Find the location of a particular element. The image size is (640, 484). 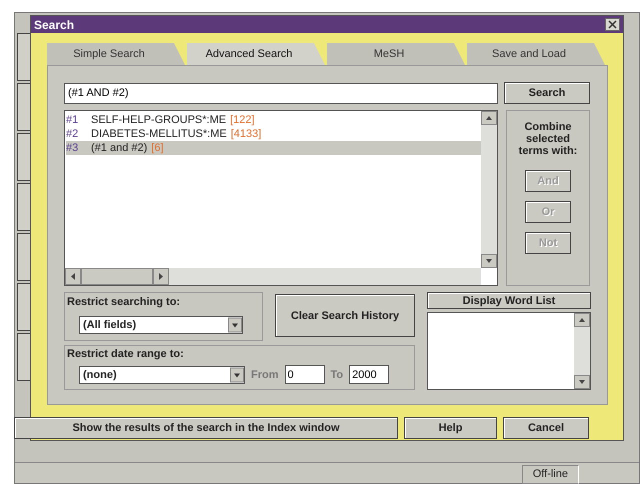

close-icon is located at coordinates (612, 24).